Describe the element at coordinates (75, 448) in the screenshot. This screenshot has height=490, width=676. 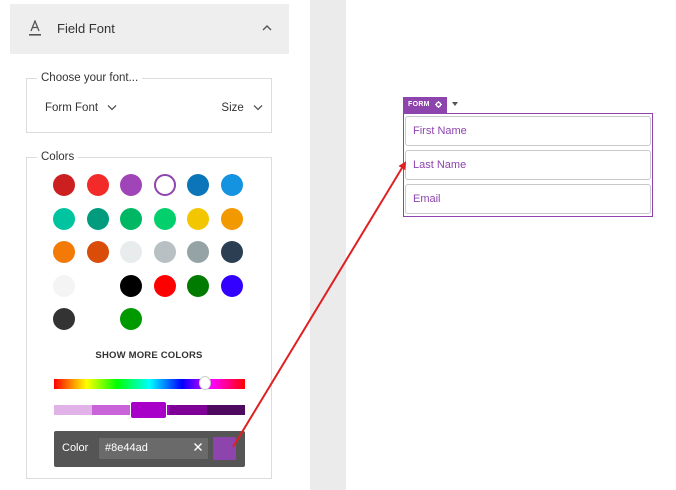
I see `color-label: Color` at that location.